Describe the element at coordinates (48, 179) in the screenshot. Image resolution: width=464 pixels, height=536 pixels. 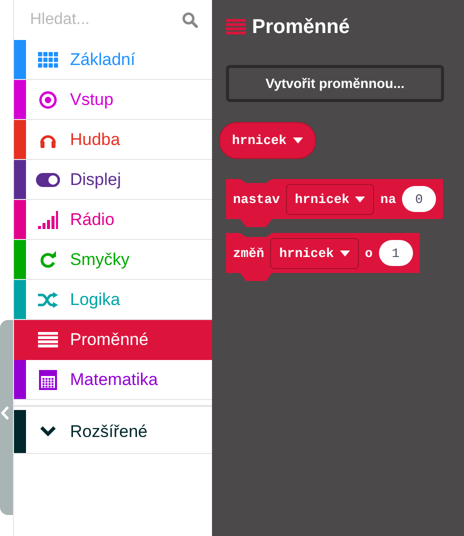
I see `toggle-icon` at that location.